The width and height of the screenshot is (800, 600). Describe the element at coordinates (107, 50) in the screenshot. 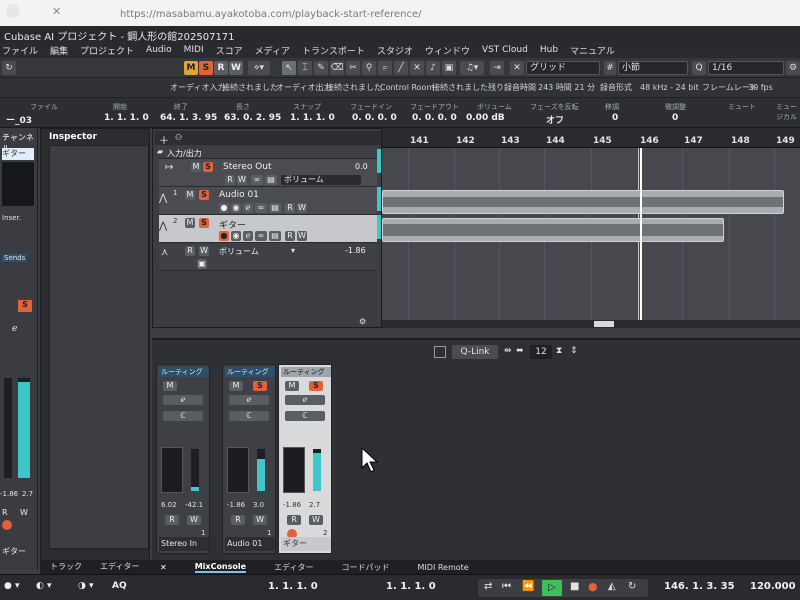

I see `menu-project: プロジェクト` at that location.